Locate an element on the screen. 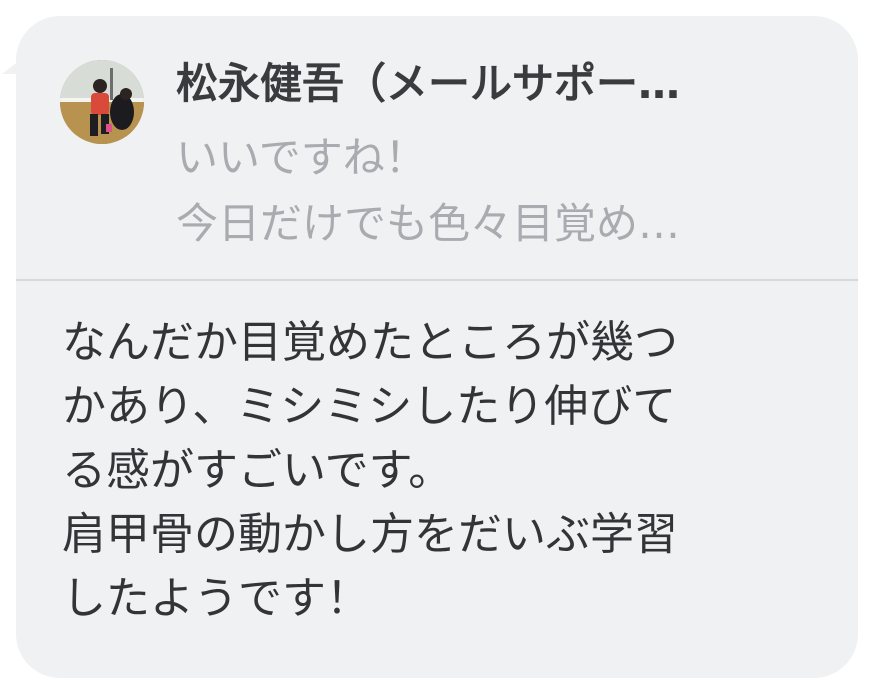 This screenshot has width=877, height=689. divider is located at coordinates (437, 280).